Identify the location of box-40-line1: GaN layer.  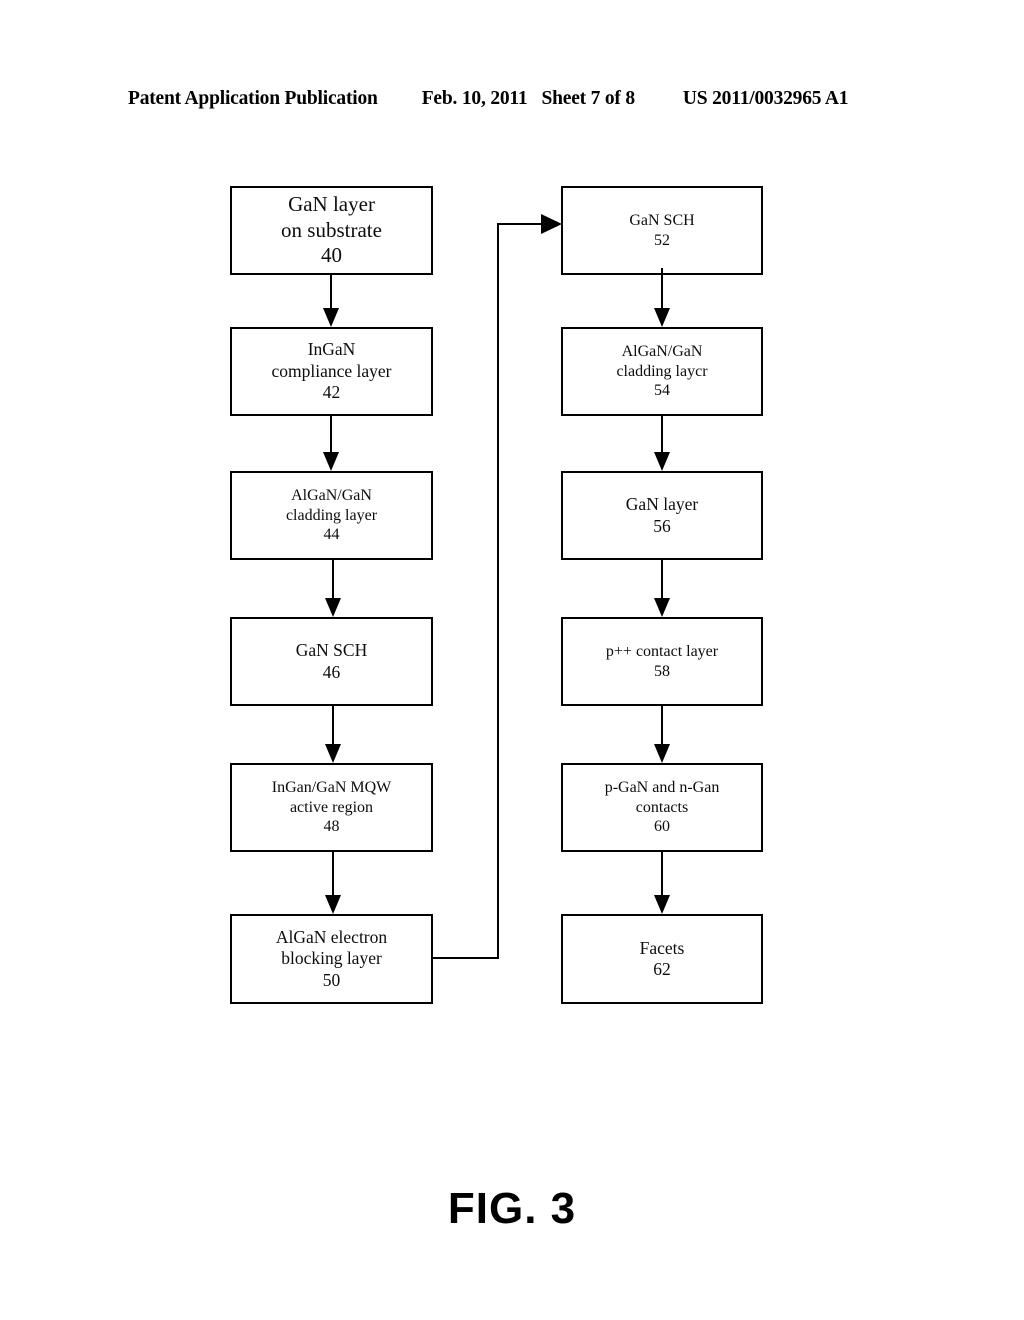
(331, 204).